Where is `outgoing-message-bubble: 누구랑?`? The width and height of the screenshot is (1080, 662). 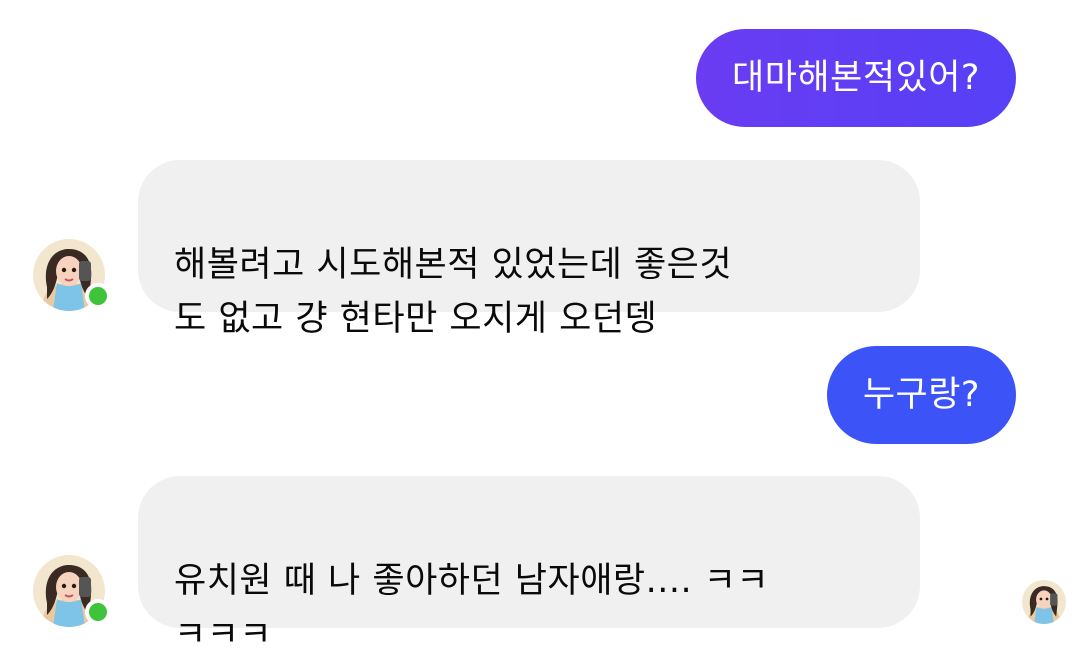
outgoing-message-bubble: 누구랑? is located at coordinates (921, 395).